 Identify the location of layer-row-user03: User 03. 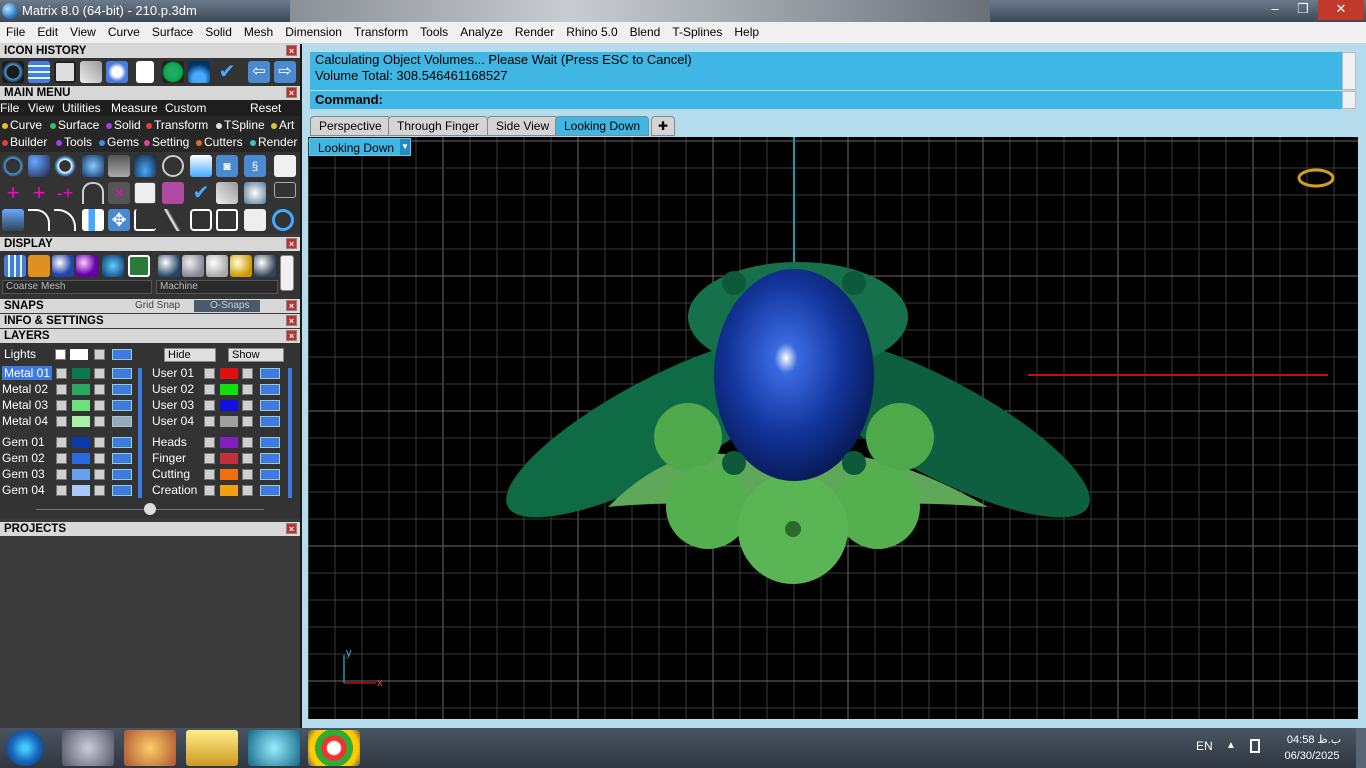
(222, 405).